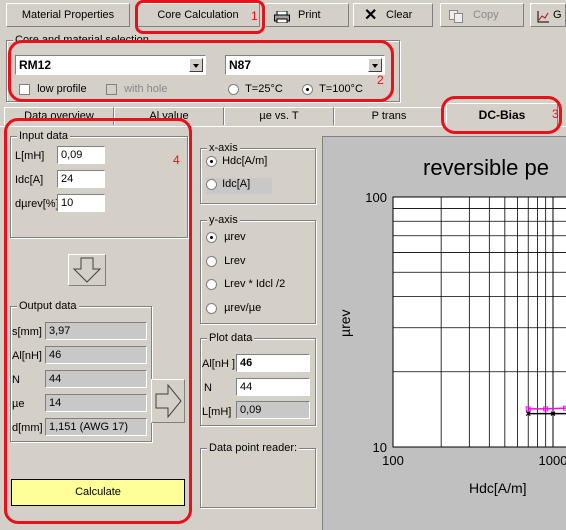 Image resolution: width=566 pixels, height=530 pixels. What do you see at coordinates (208, 388) in the screenshot?
I see `plot-n-label: N` at bounding box center [208, 388].